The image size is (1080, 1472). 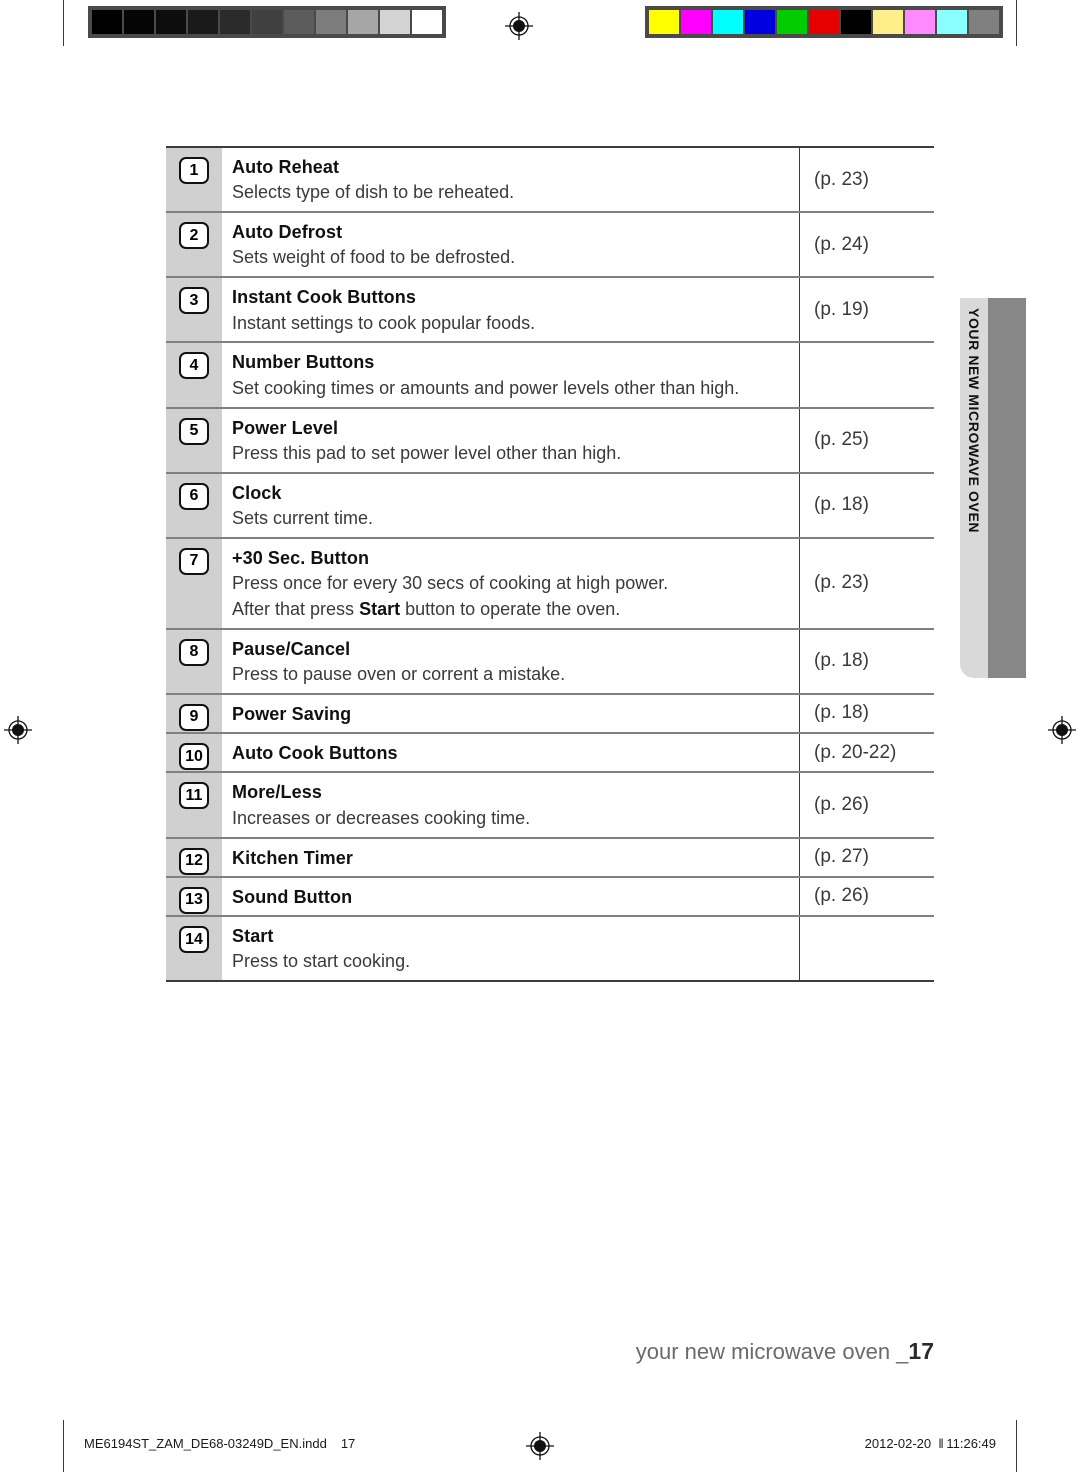 What do you see at coordinates (1007, 488) in the screenshot?
I see `side-tab-bar` at bounding box center [1007, 488].